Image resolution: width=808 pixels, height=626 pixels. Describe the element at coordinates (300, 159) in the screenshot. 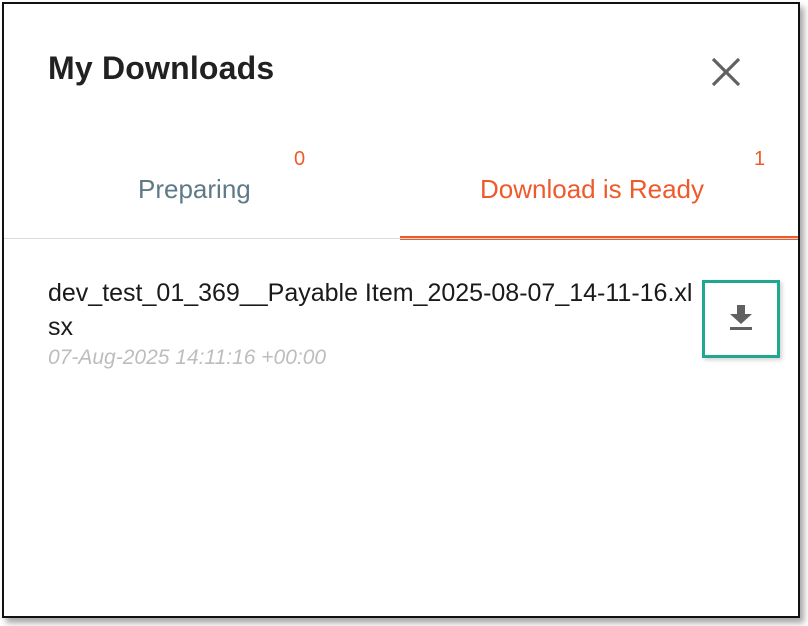

I see `tab-preparing-count-badge: 0` at that location.